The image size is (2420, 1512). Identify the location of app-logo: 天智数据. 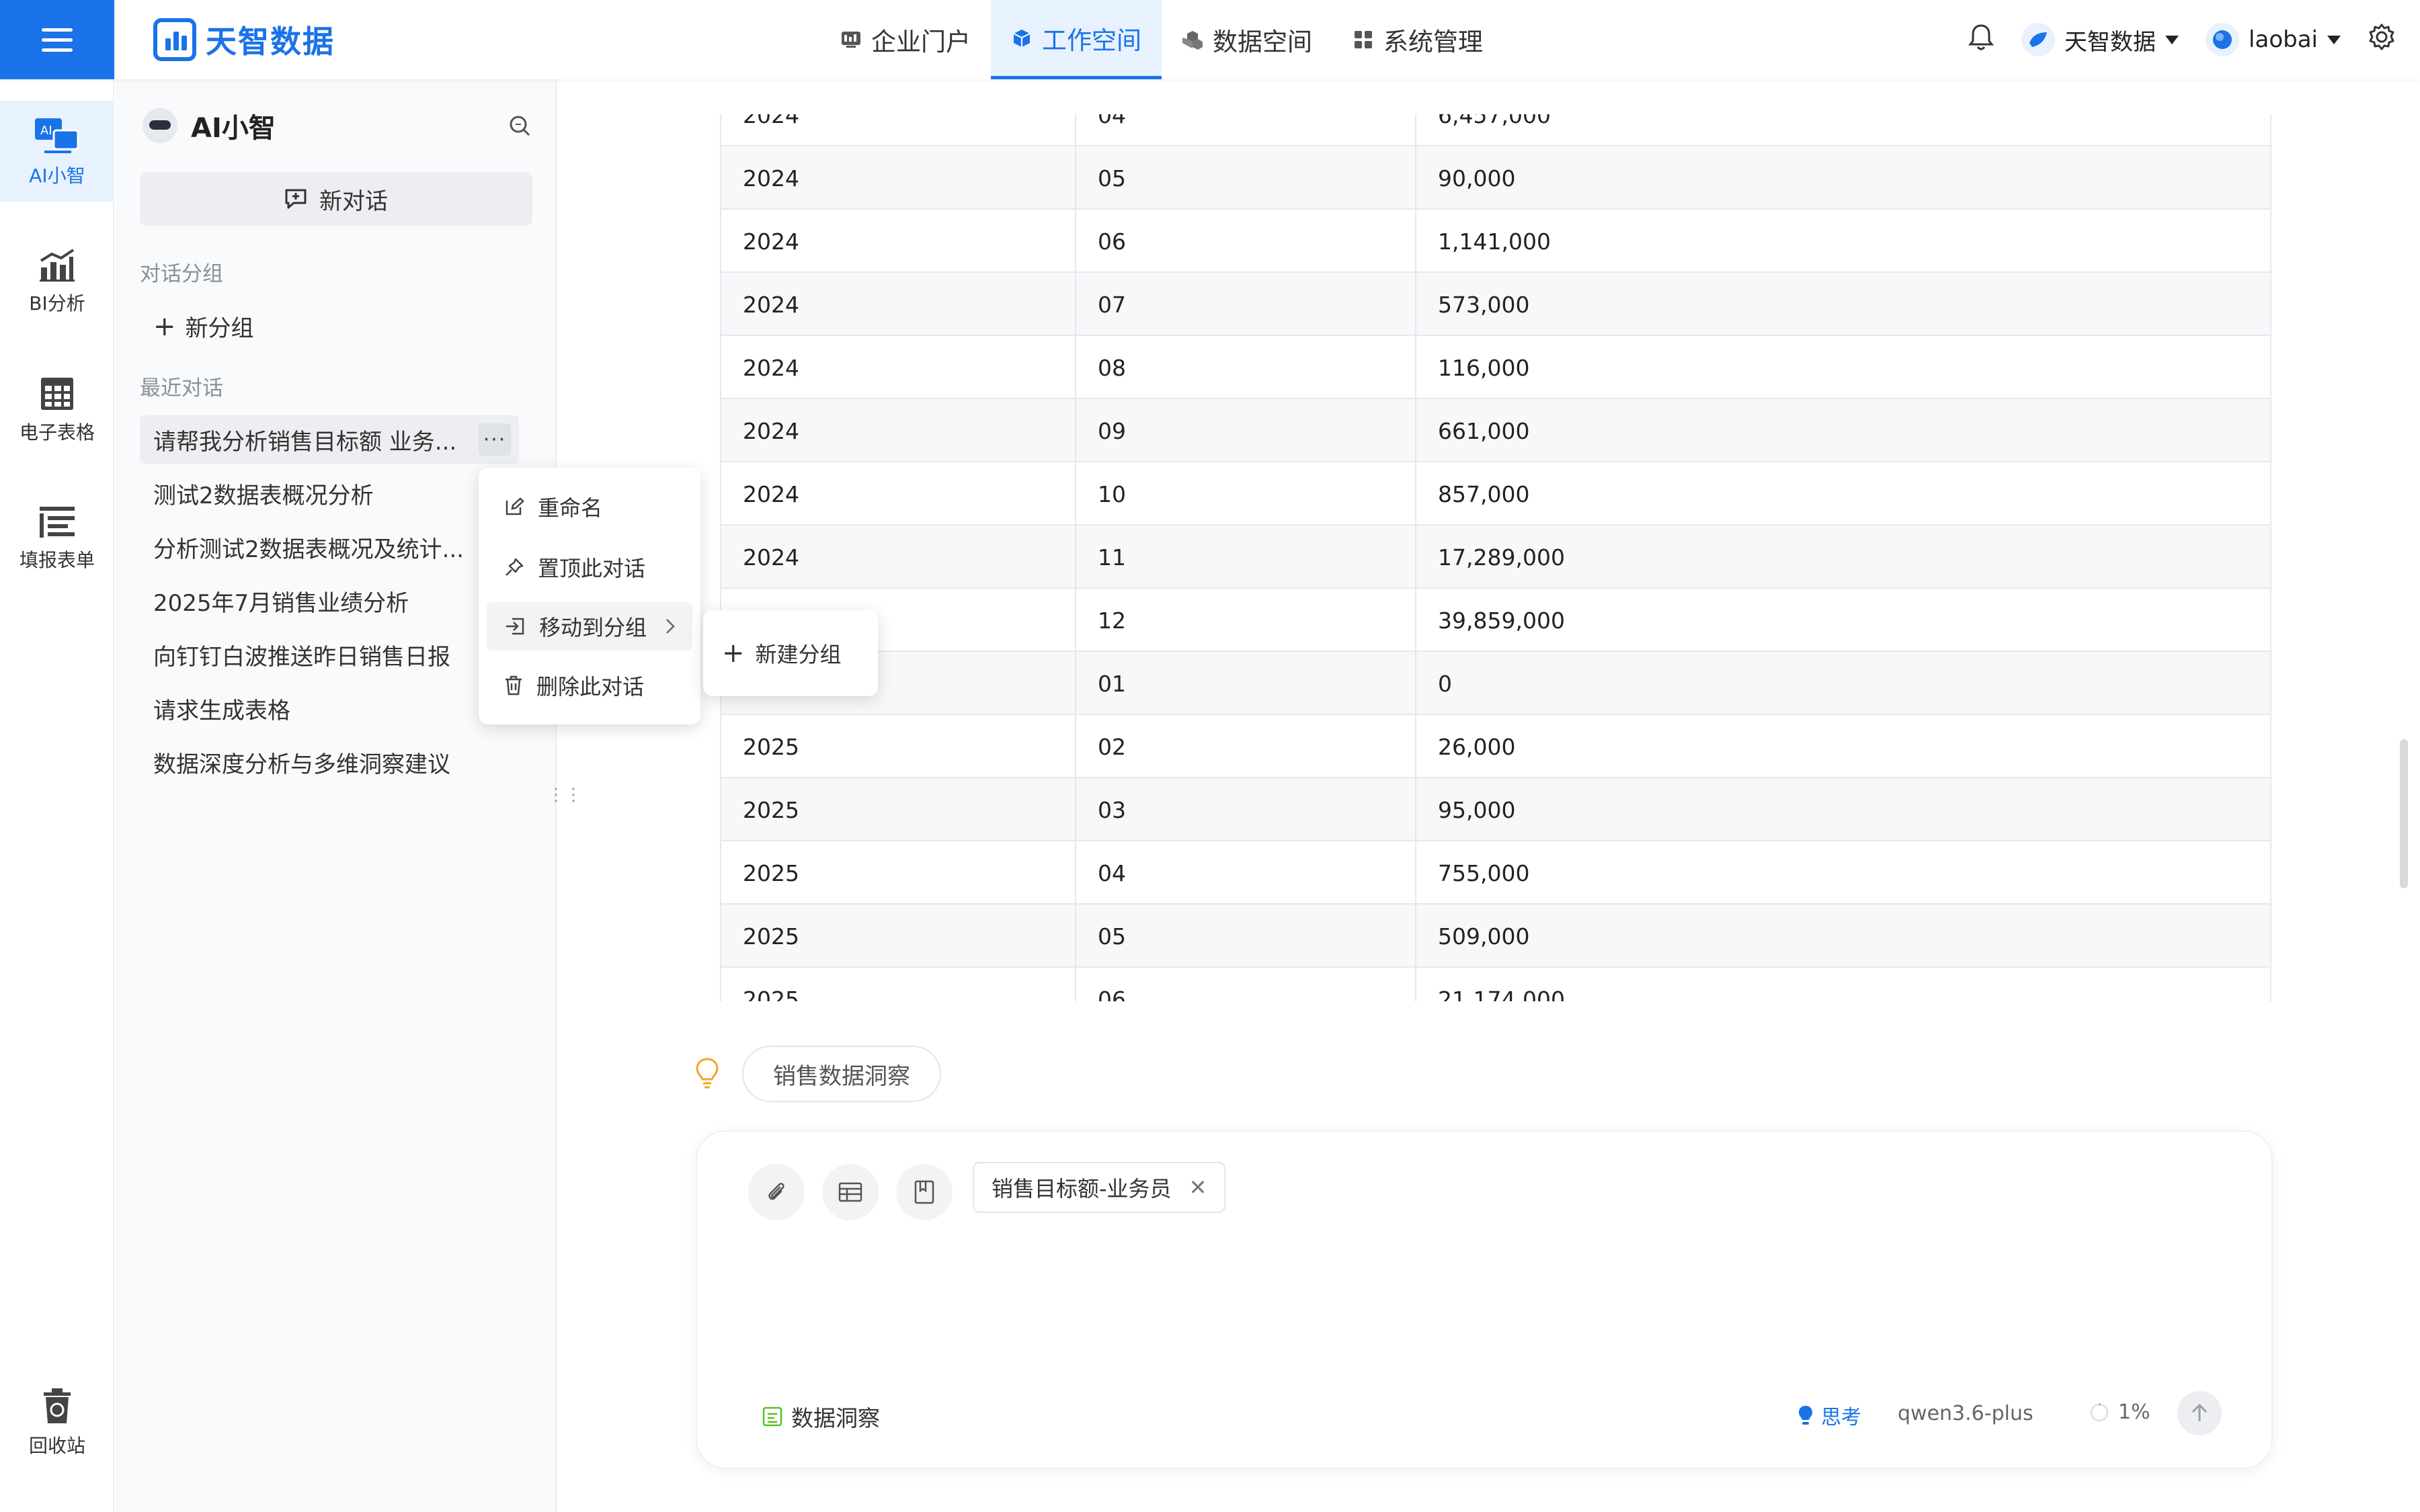
(244, 39).